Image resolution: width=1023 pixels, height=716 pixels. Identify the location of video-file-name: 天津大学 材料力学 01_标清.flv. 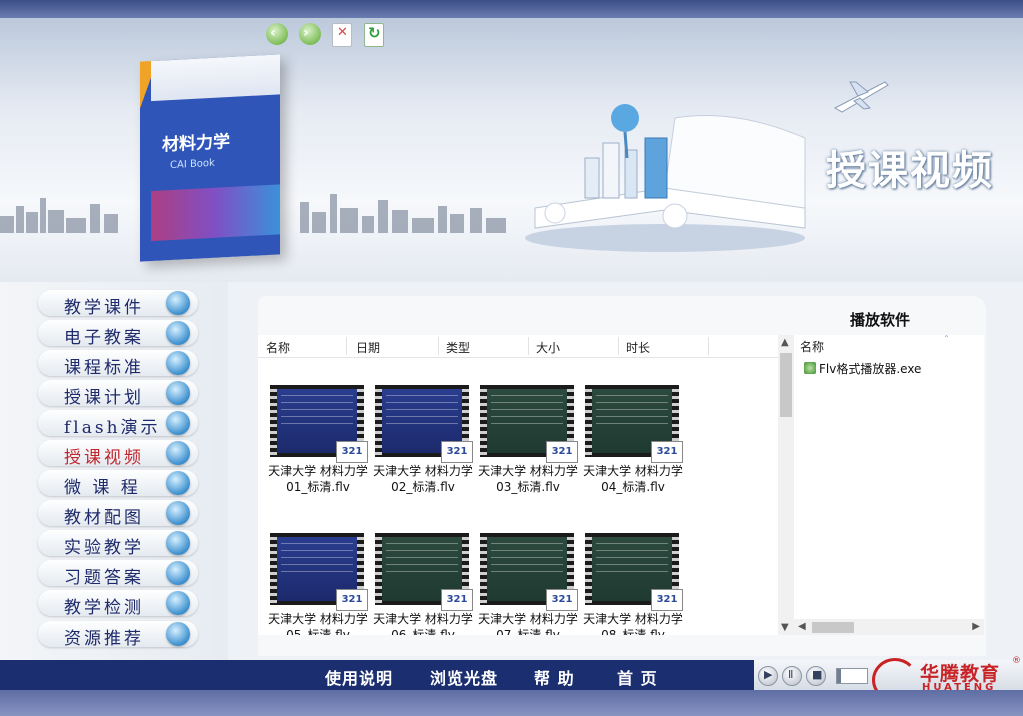
(318, 479).